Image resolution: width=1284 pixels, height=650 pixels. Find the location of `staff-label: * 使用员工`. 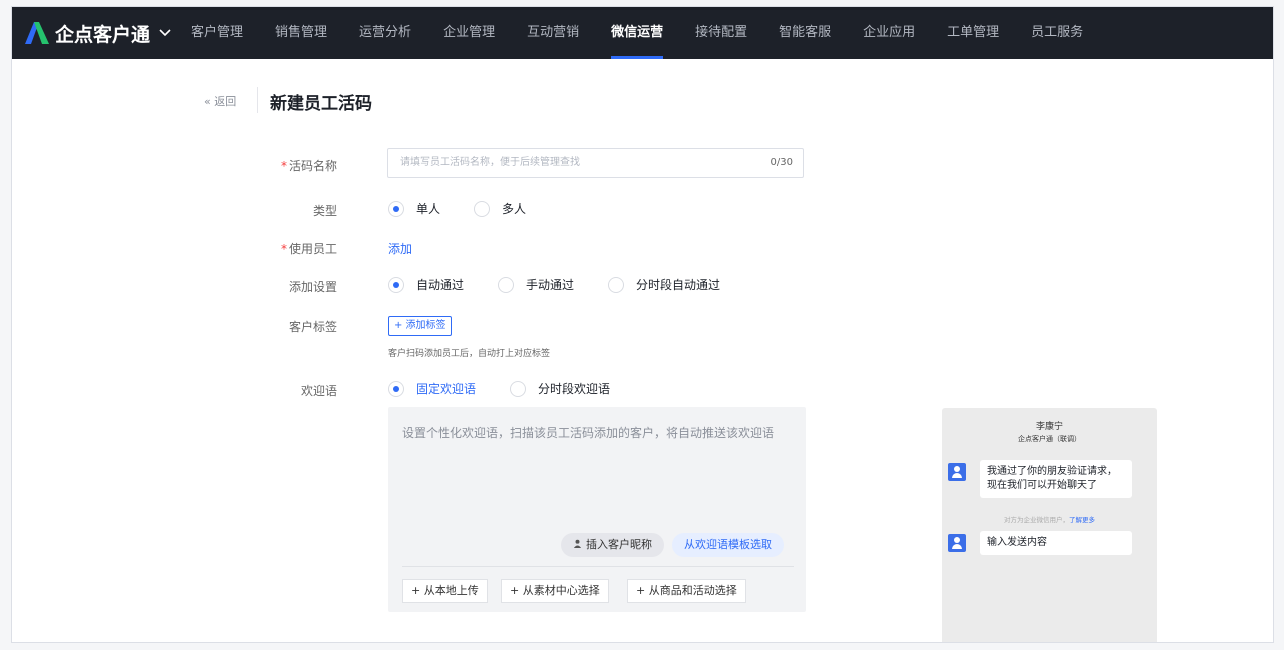

staff-label: * 使用员工 is located at coordinates (308, 249).